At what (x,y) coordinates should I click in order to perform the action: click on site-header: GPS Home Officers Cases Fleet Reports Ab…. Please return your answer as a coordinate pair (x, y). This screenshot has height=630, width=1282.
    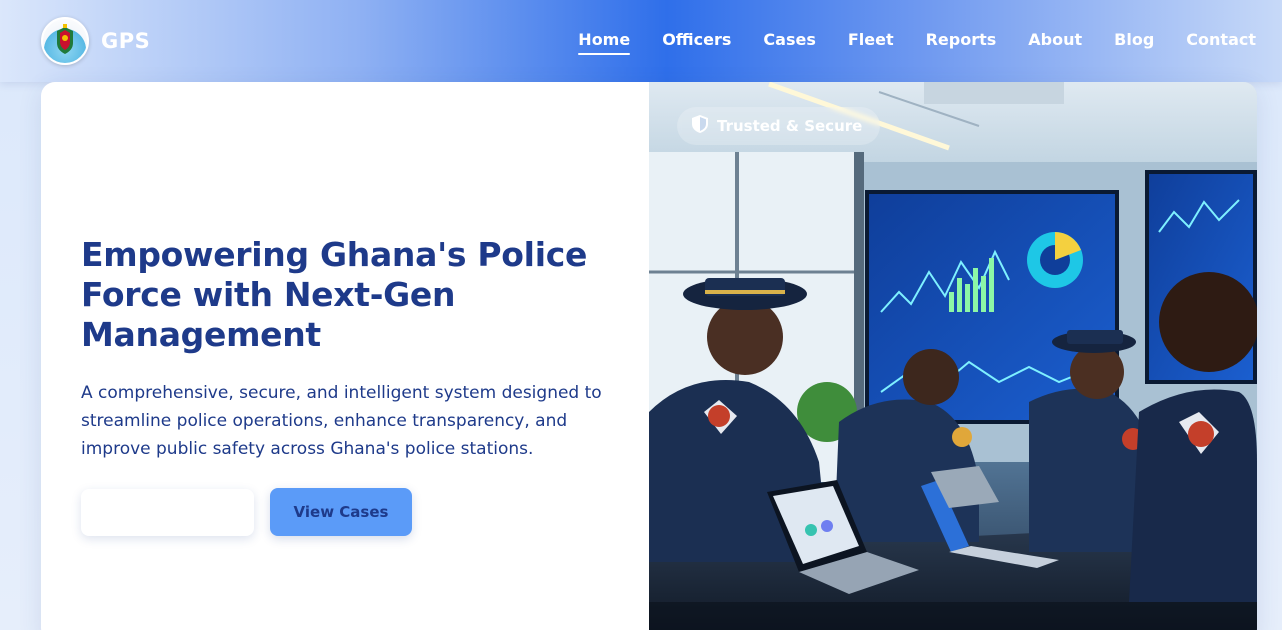
    Looking at the image, I should click on (641, 41).